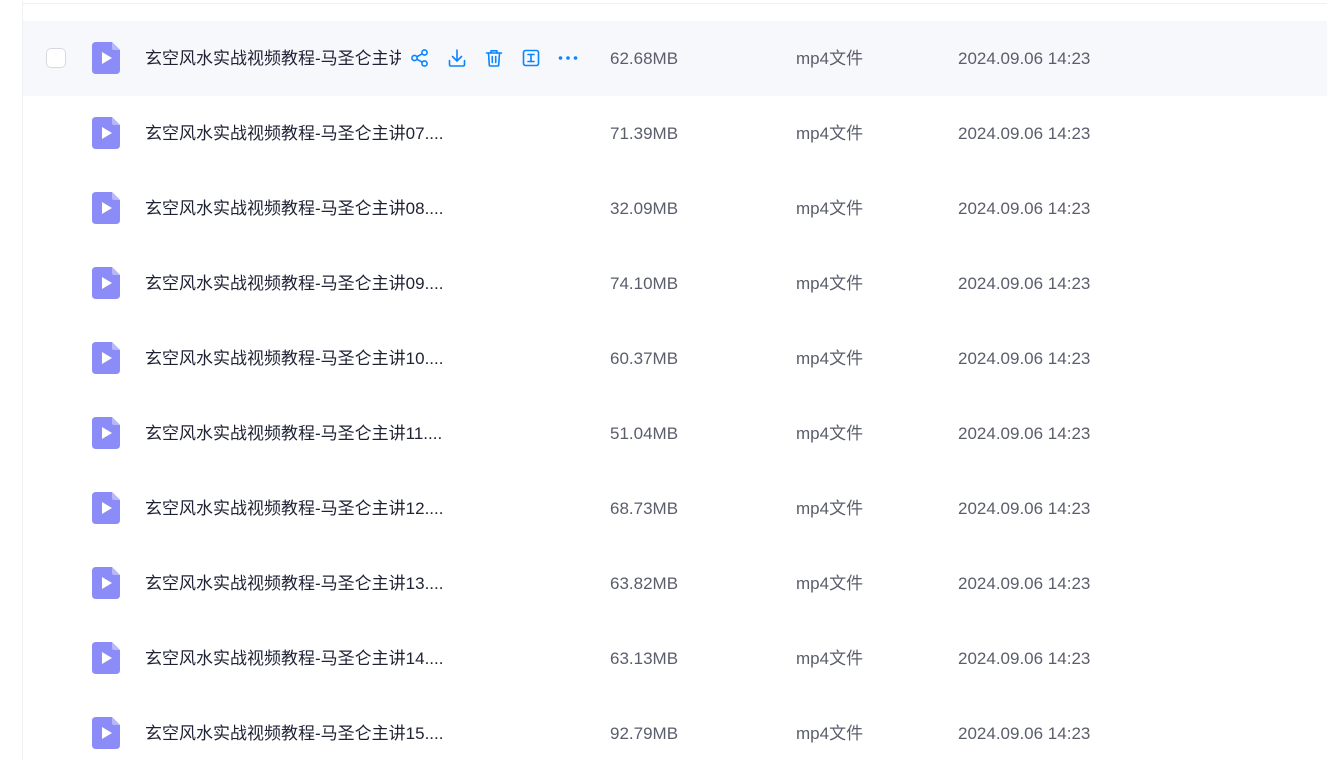 The image size is (1327, 760). What do you see at coordinates (644, 208) in the screenshot?
I see `file-size: 32.09MB` at bounding box center [644, 208].